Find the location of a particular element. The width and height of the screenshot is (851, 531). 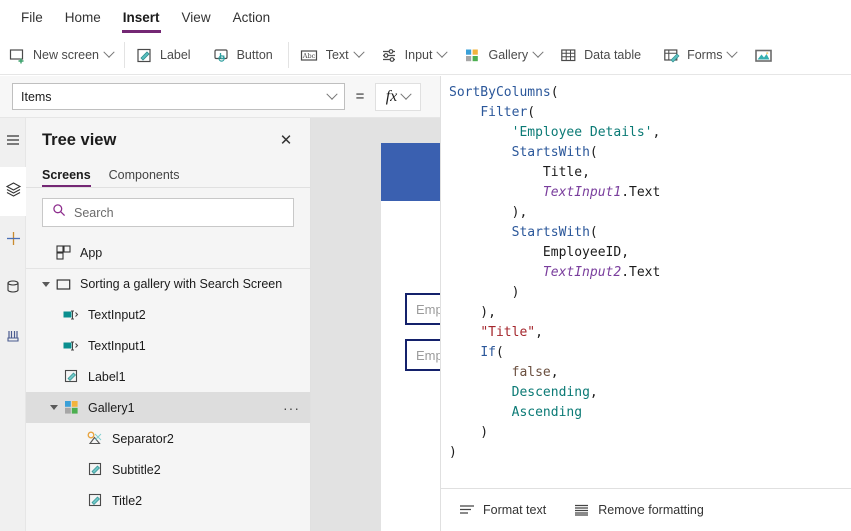

tree-item-label1: Label1 is located at coordinates (168, 376).